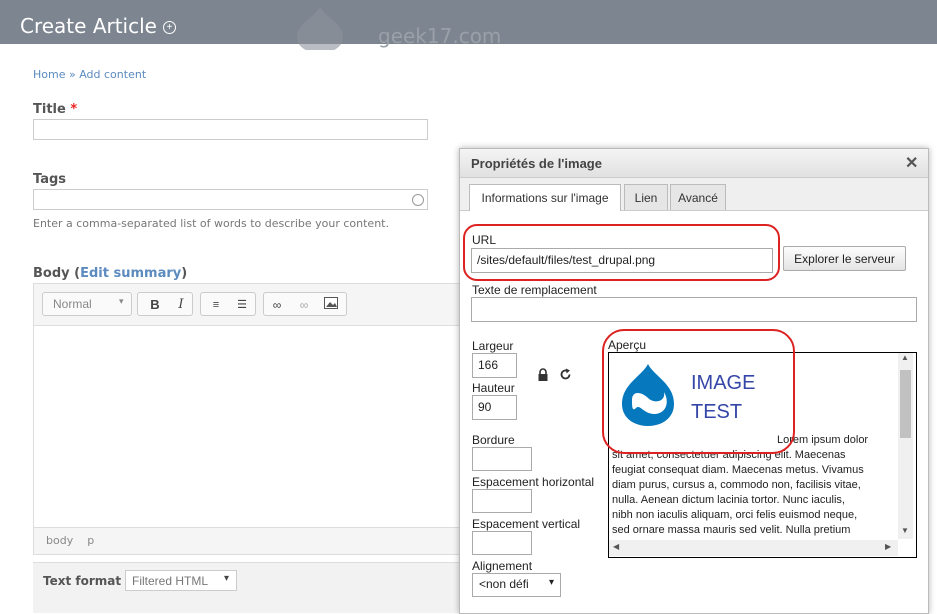  Describe the element at coordinates (155, 305) in the screenshot. I see `bold-icon: B` at that location.